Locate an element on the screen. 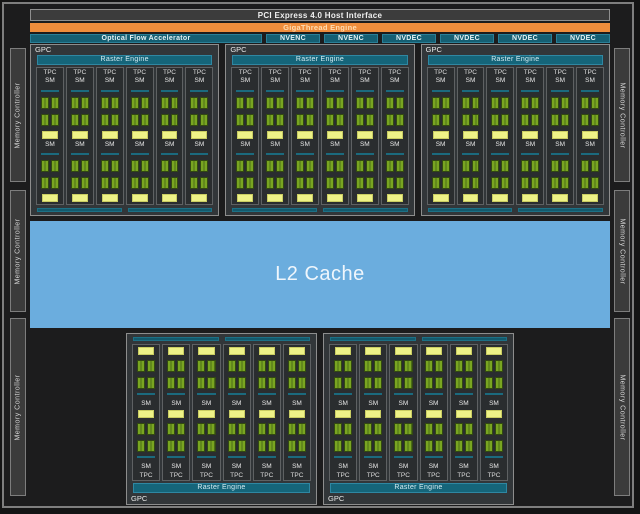 The height and width of the screenshot is (514, 640). tpc-block: SM SM TPC is located at coordinates (403, 412).